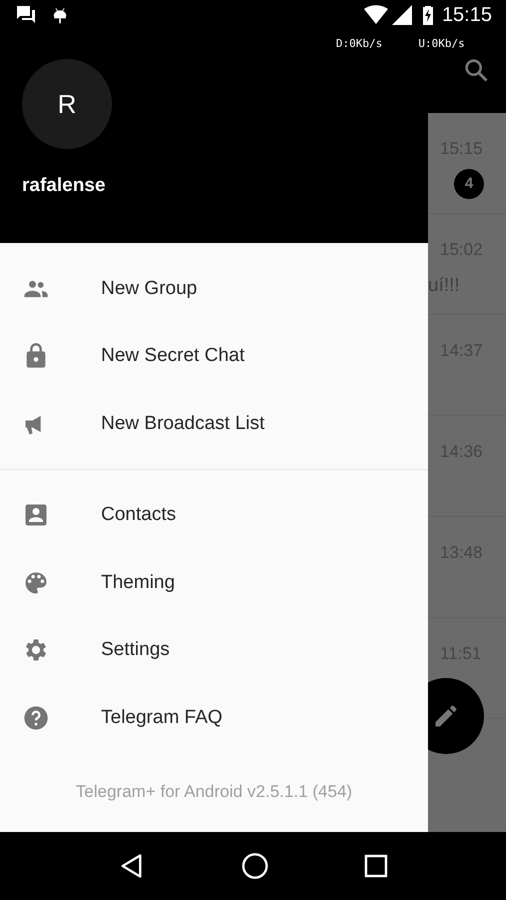 This screenshot has width=506, height=900. Describe the element at coordinates (376, 15) in the screenshot. I see `wifi-icon` at that location.